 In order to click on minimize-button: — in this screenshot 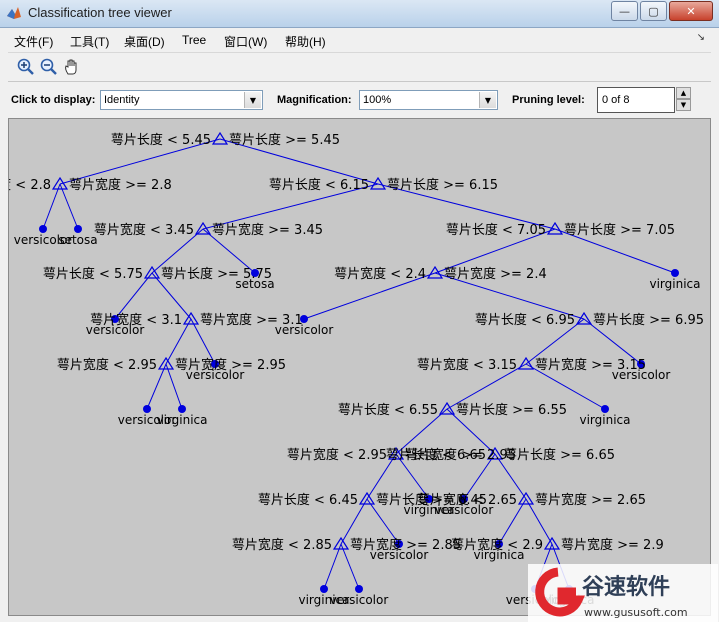, I will do `click(624, 11)`.